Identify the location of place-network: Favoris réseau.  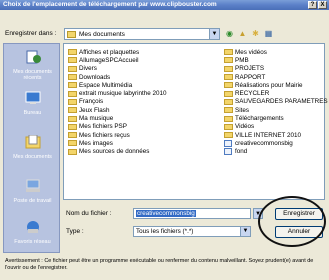
(32, 232).